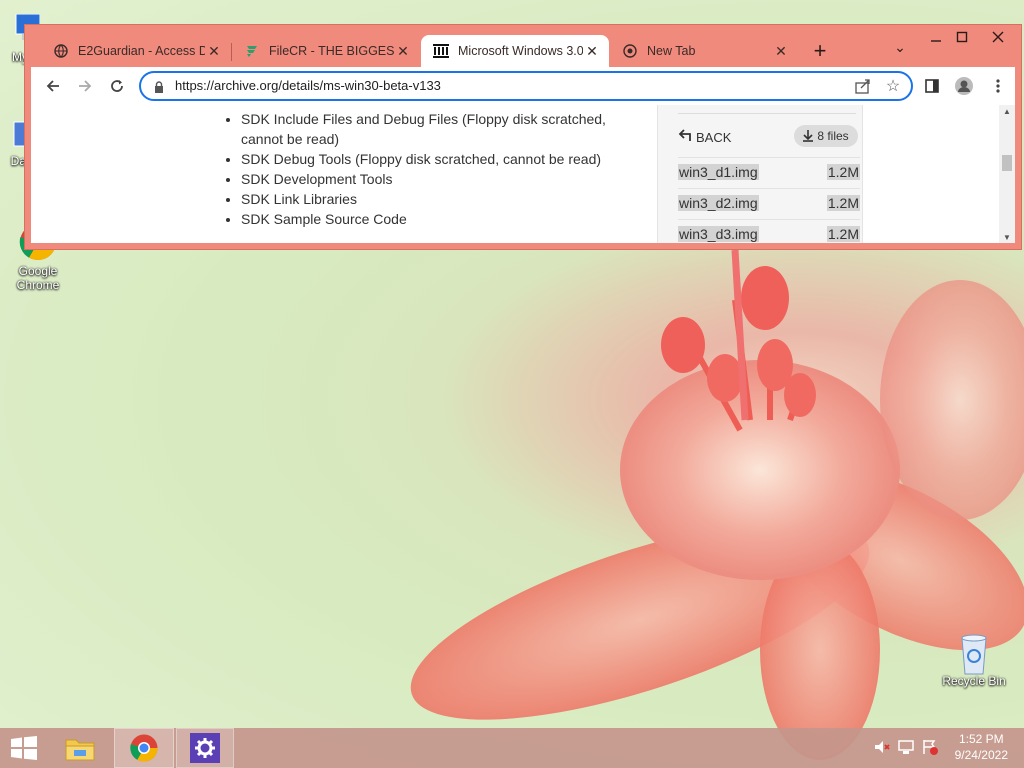  Describe the element at coordinates (882, 748) in the screenshot. I see `speaker-muted-icon` at that location.